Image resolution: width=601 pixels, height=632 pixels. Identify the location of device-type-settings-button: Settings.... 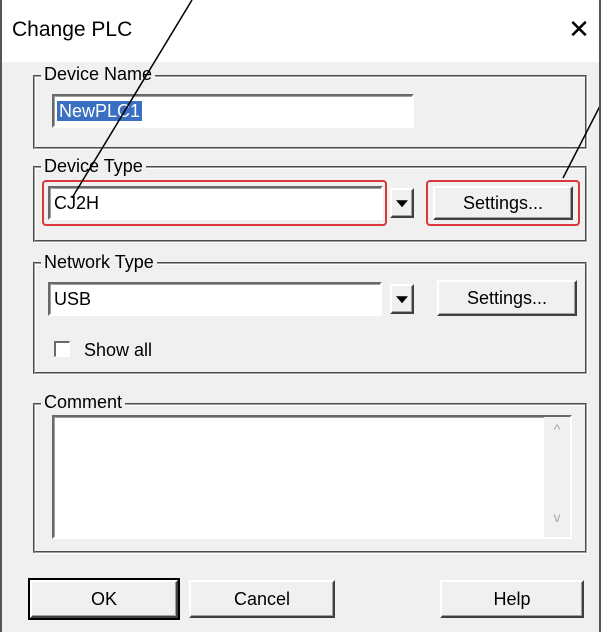
(503, 203).